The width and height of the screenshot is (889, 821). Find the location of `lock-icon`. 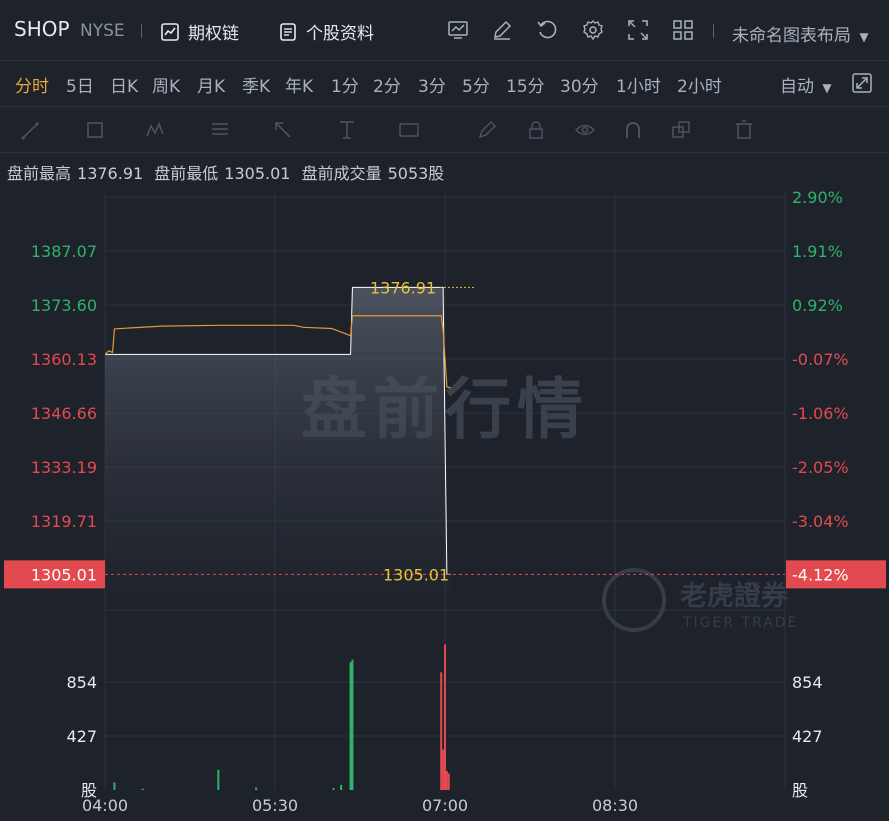

lock-icon is located at coordinates (536, 130).